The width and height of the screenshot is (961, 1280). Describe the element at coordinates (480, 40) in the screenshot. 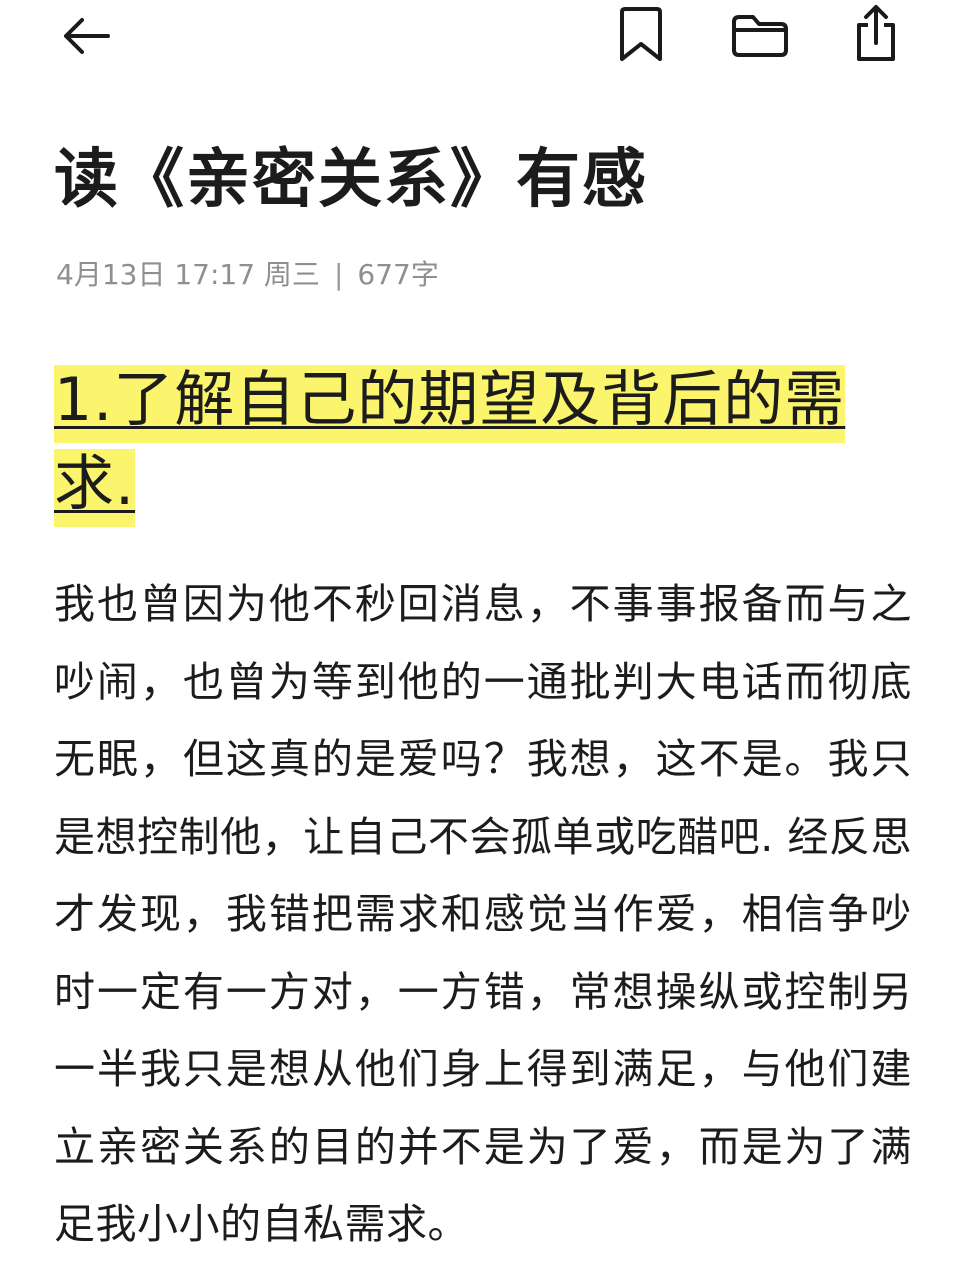

I see `top-toolbar` at that location.